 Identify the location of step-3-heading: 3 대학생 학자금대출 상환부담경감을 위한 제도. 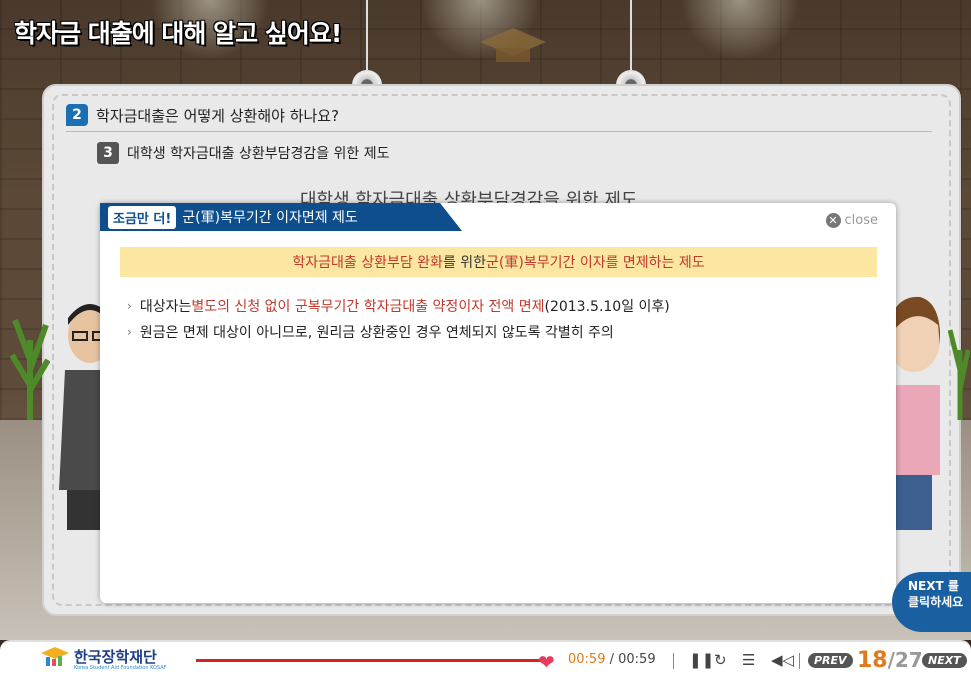
(243, 153).